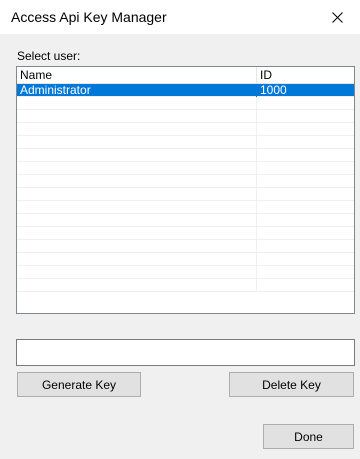  What do you see at coordinates (79, 384) in the screenshot?
I see `generate-key-button: Generate Key` at bounding box center [79, 384].